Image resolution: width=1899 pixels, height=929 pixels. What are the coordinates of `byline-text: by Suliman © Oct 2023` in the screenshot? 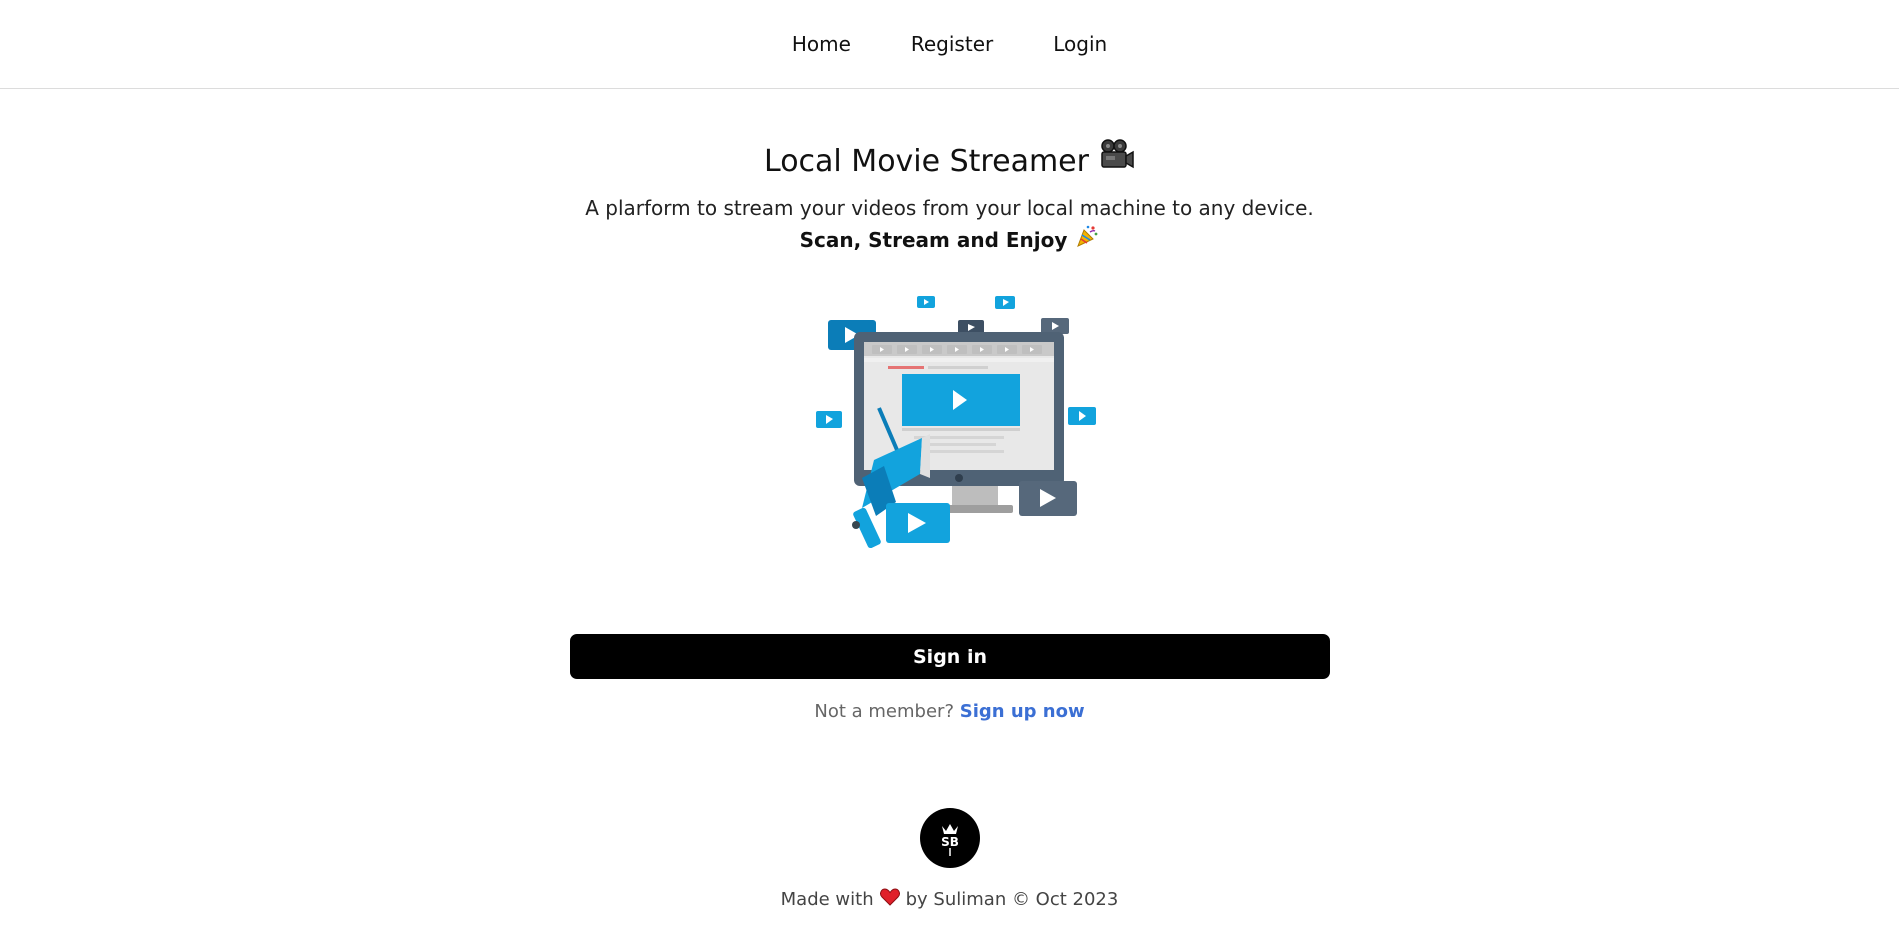 It's located at (1012, 899).